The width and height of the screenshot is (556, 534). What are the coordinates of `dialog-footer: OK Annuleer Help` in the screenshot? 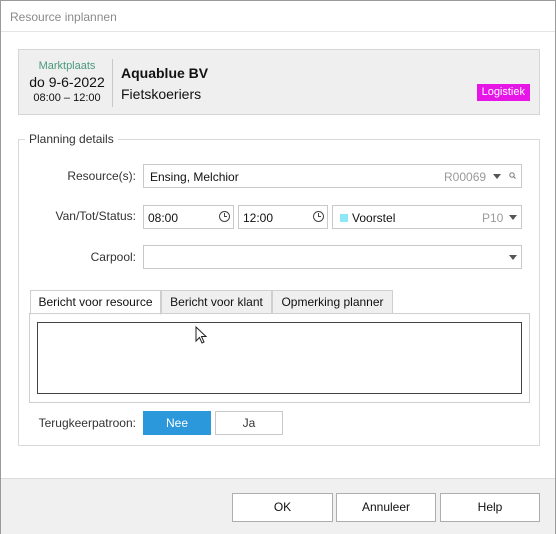 It's located at (278, 506).